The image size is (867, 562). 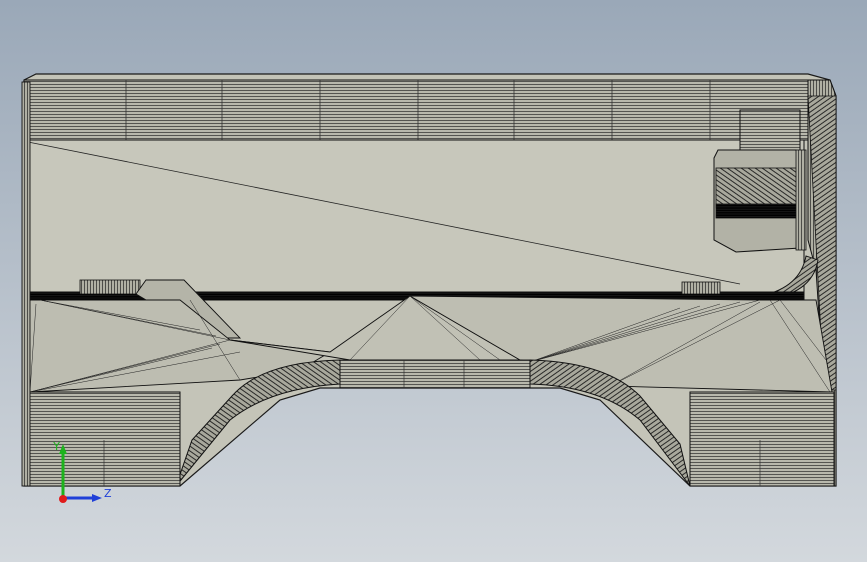 What do you see at coordinates (108, 493) in the screenshot?
I see `z-axis-label: Z` at bounding box center [108, 493].